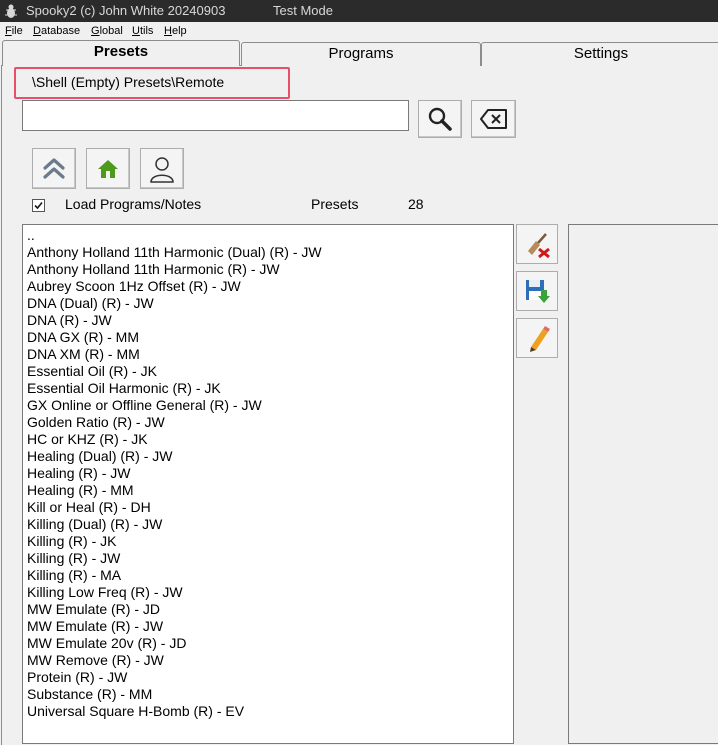 The width and height of the screenshot is (718, 745). I want to click on list-item: Healing (R) - MM, so click(270, 490).